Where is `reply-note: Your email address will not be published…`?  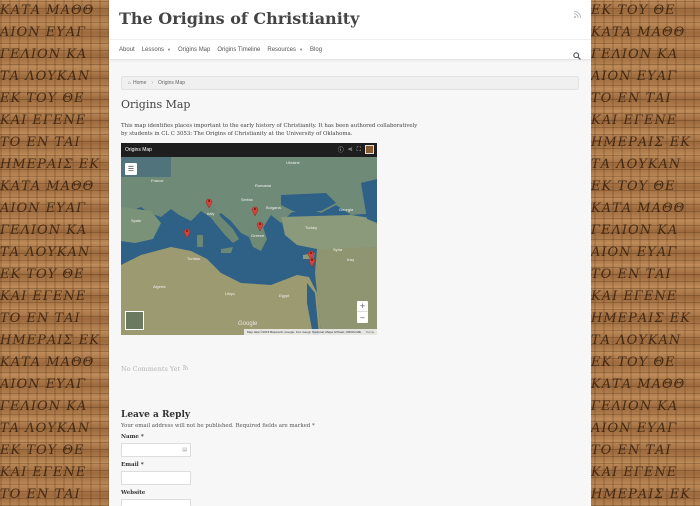
reply-note: Your email address will not be published… is located at coordinates (218, 426).